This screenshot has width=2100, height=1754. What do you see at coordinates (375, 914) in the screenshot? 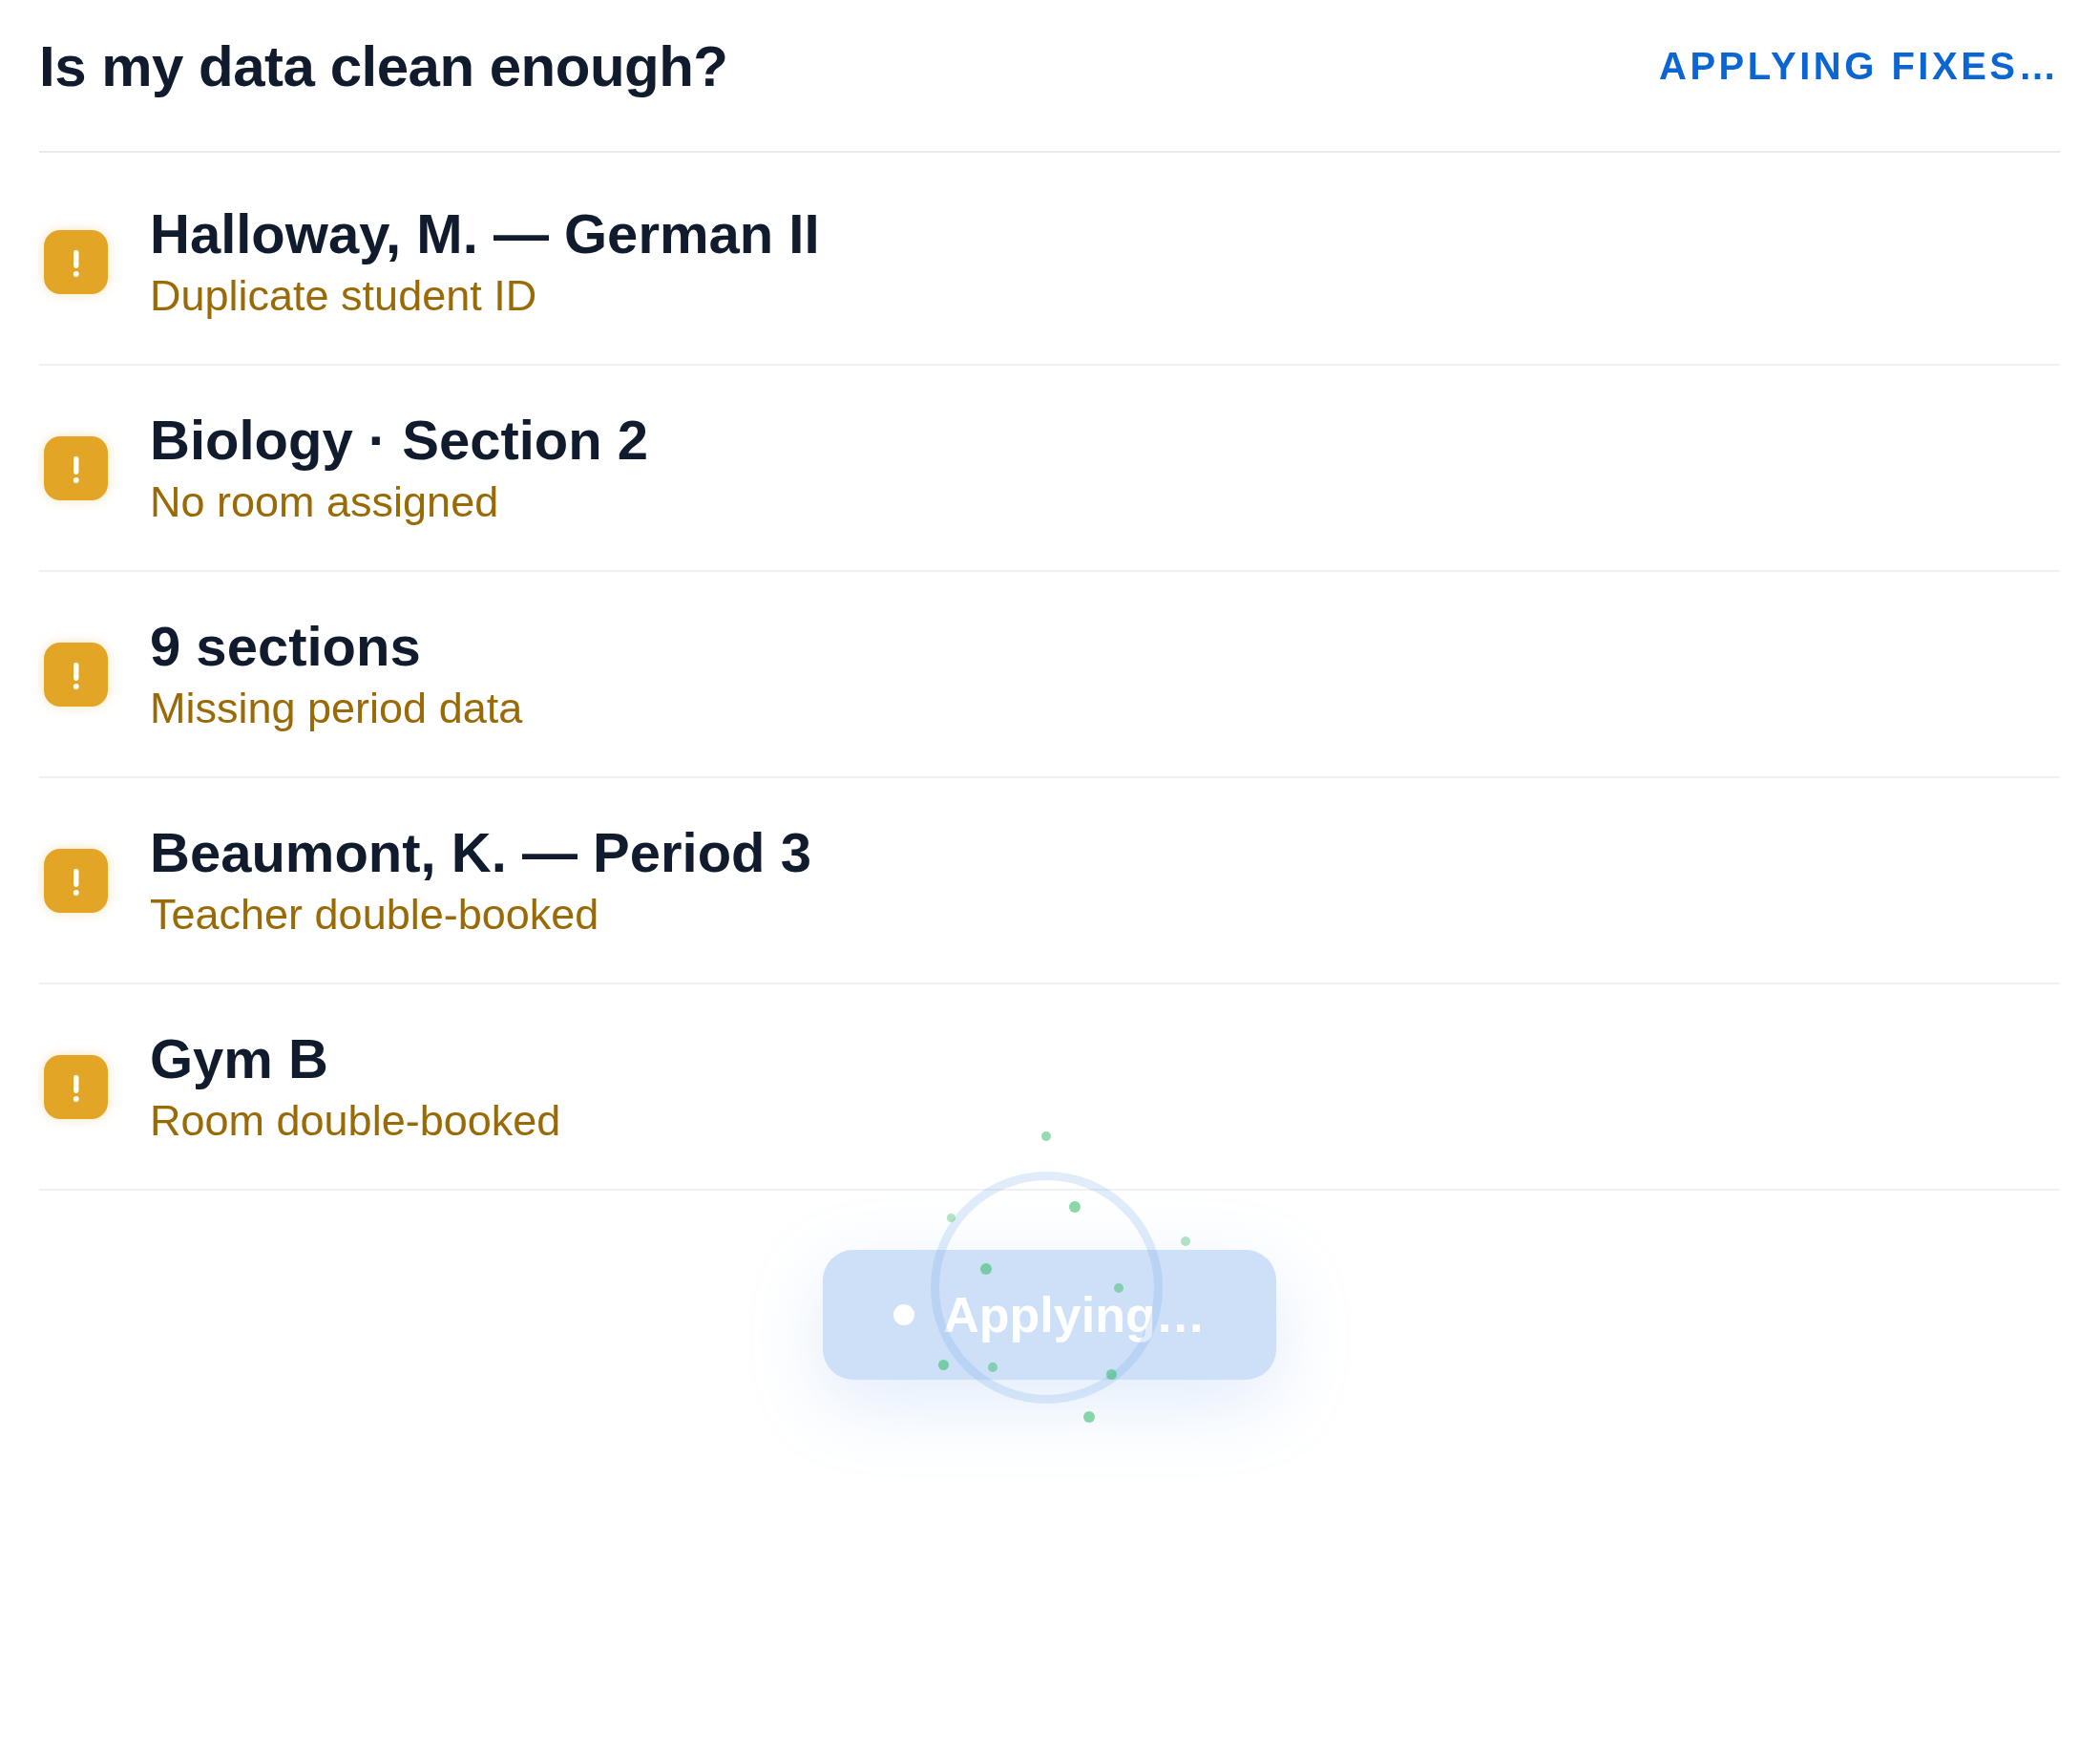
I see `issue-description: Teacher double-booked` at bounding box center [375, 914].